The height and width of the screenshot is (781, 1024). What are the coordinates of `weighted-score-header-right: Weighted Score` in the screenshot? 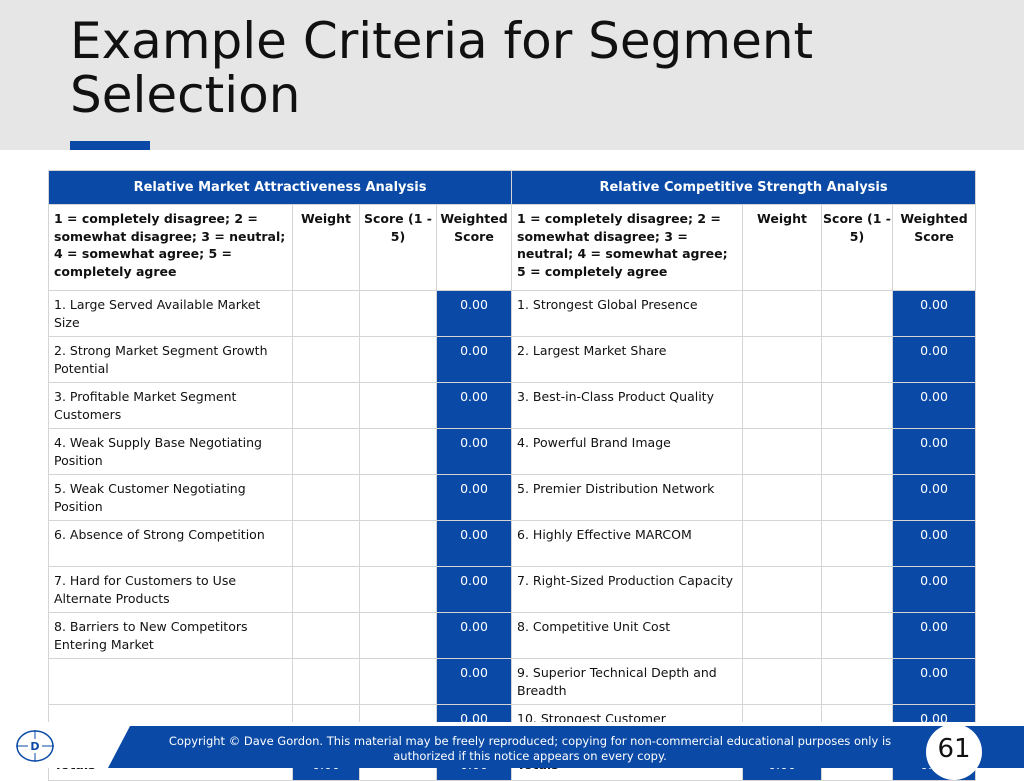 It's located at (934, 247).